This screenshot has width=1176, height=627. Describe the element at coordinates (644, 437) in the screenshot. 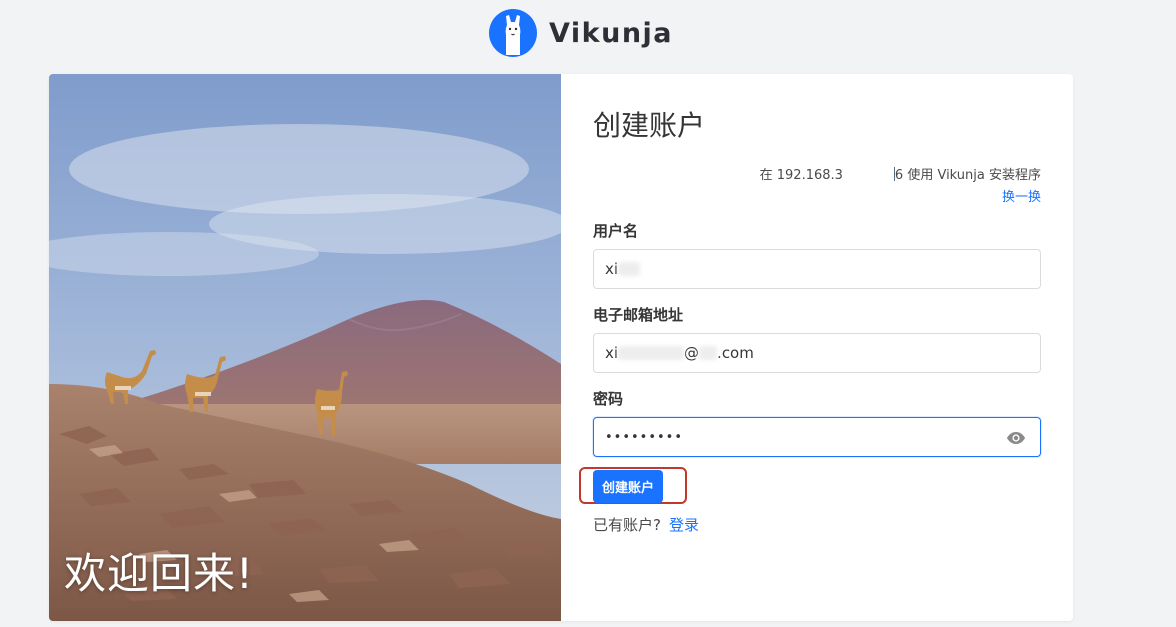

I see `password-value: •••••••••` at that location.